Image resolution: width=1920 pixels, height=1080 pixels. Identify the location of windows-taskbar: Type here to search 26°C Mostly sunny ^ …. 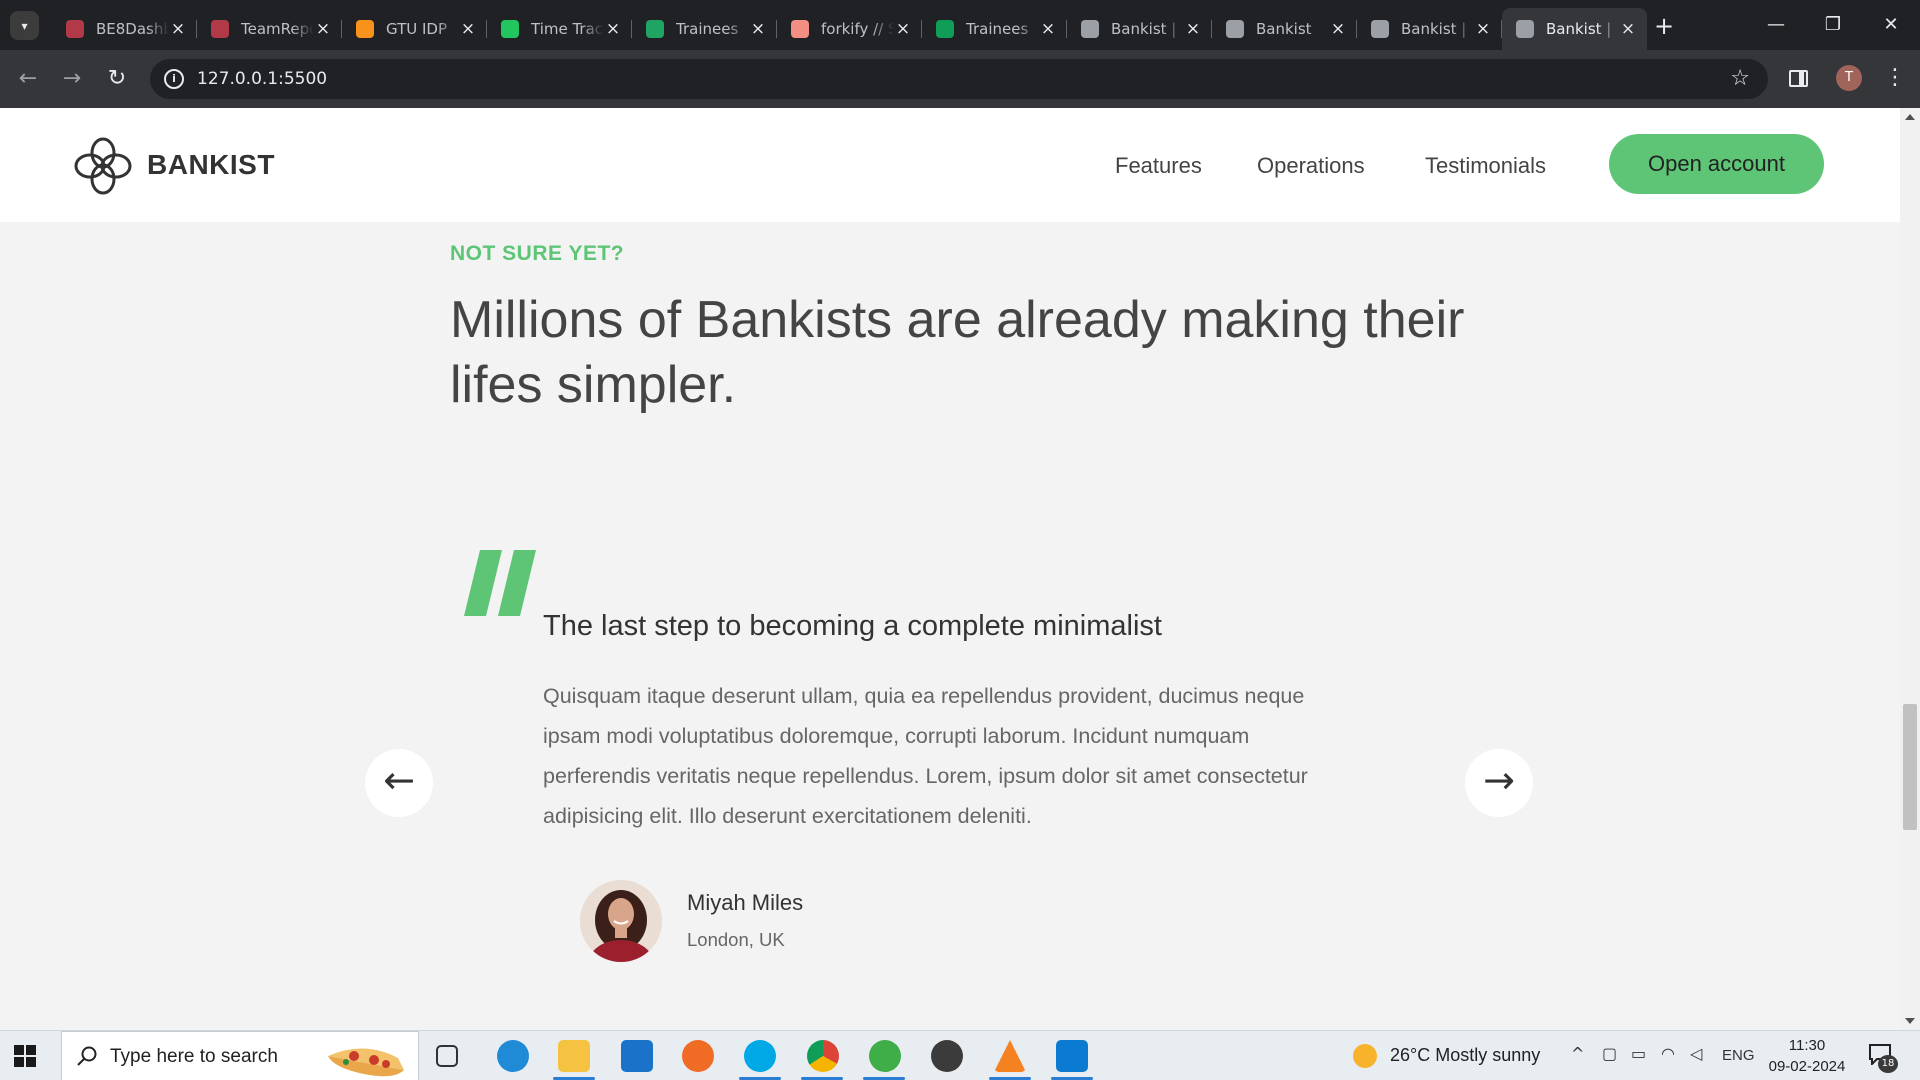
(960, 1055).